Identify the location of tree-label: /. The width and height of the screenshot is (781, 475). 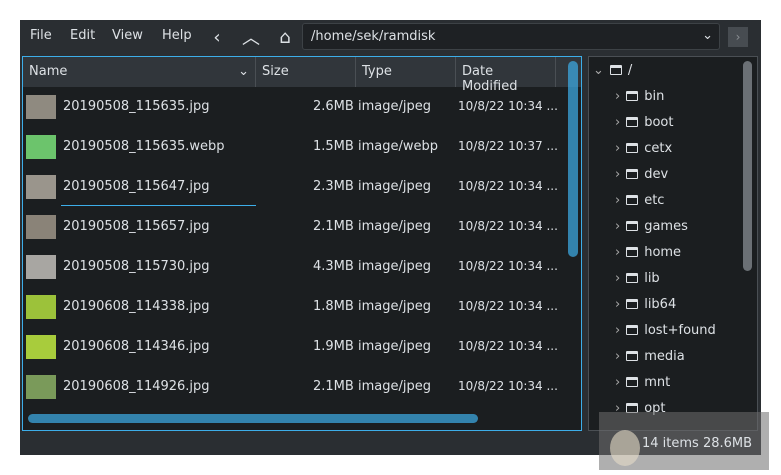
(630, 70).